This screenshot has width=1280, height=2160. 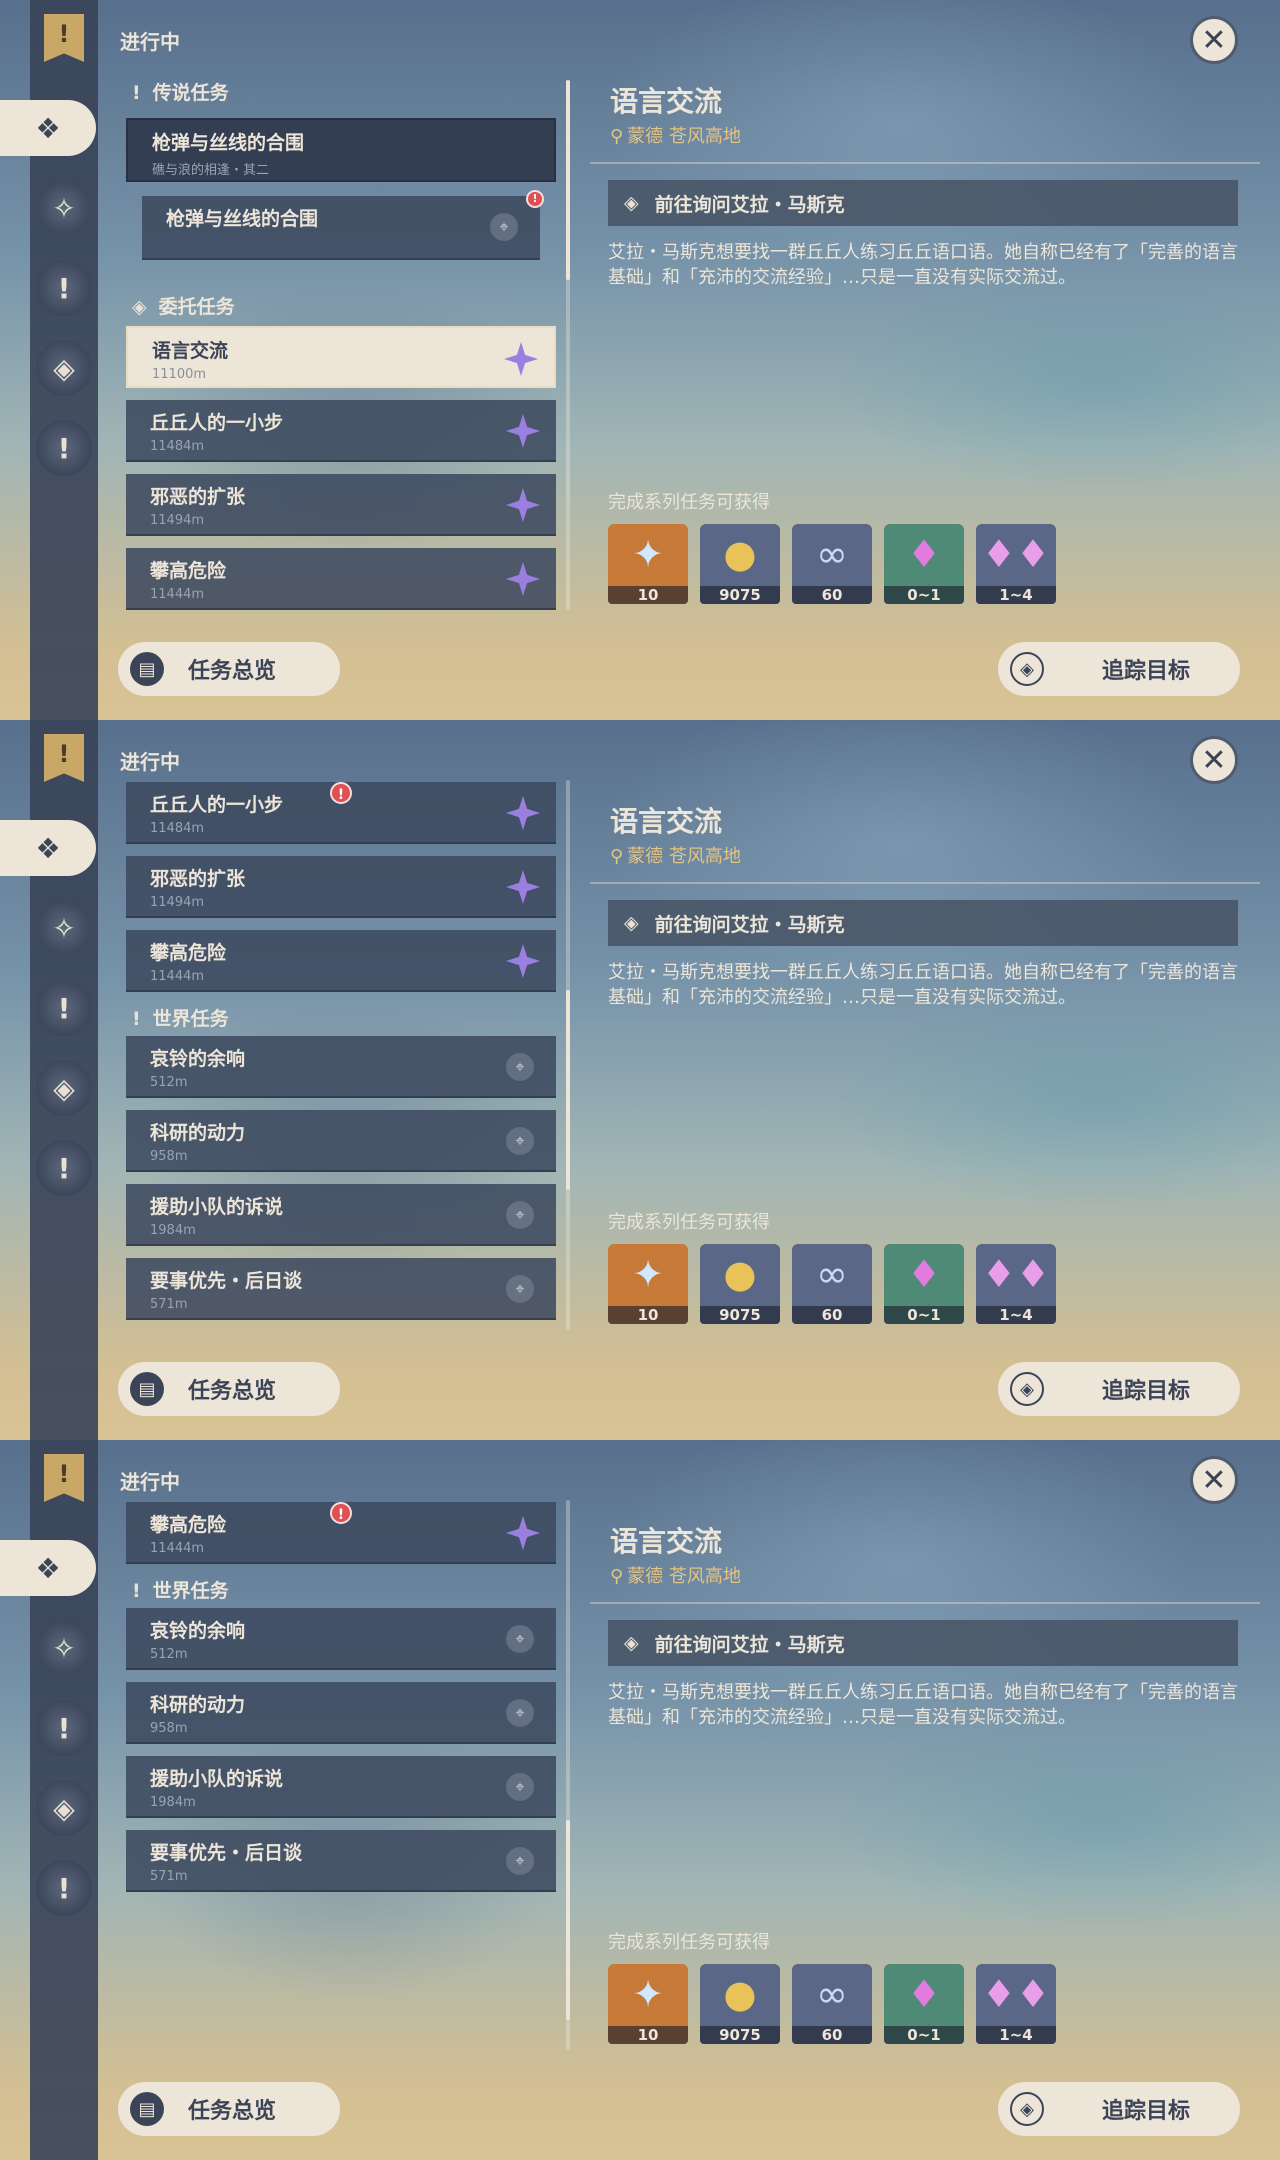 I want to click on divider, so click(x=925, y=163).